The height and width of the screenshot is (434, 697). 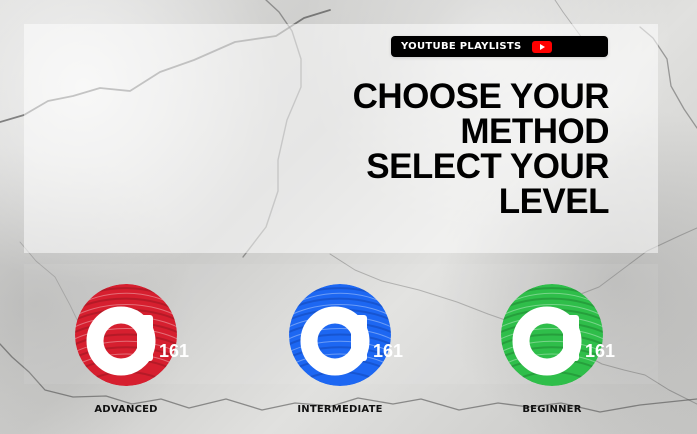 What do you see at coordinates (541, 46) in the screenshot?
I see `youtube-icon` at bounding box center [541, 46].